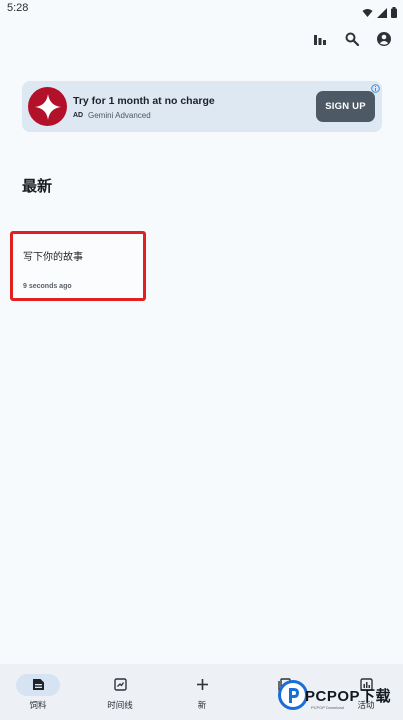 This screenshot has height=720, width=403. I want to click on status-icons, so click(379, 12).